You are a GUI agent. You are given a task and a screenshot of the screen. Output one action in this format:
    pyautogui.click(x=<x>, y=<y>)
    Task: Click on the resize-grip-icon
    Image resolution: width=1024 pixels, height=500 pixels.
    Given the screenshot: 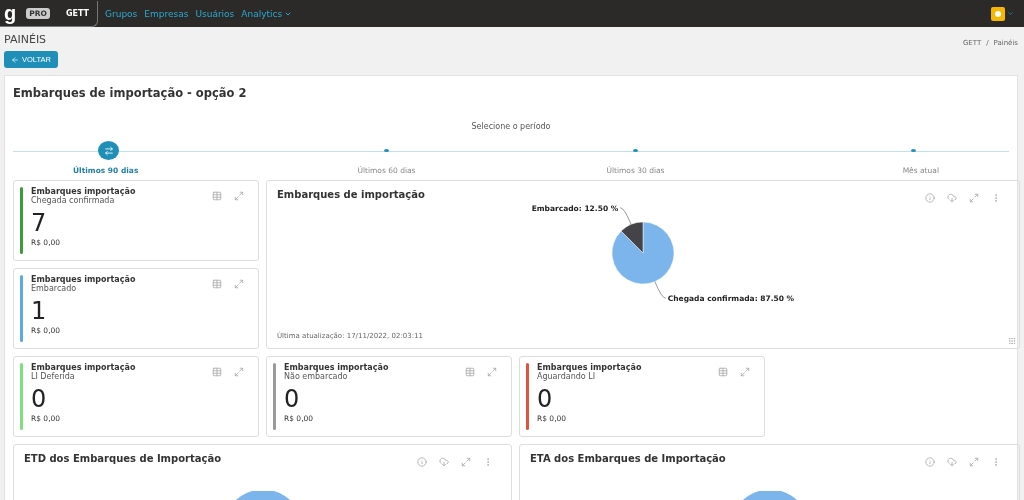 What is the action you would take?
    pyautogui.click(x=1012, y=341)
    